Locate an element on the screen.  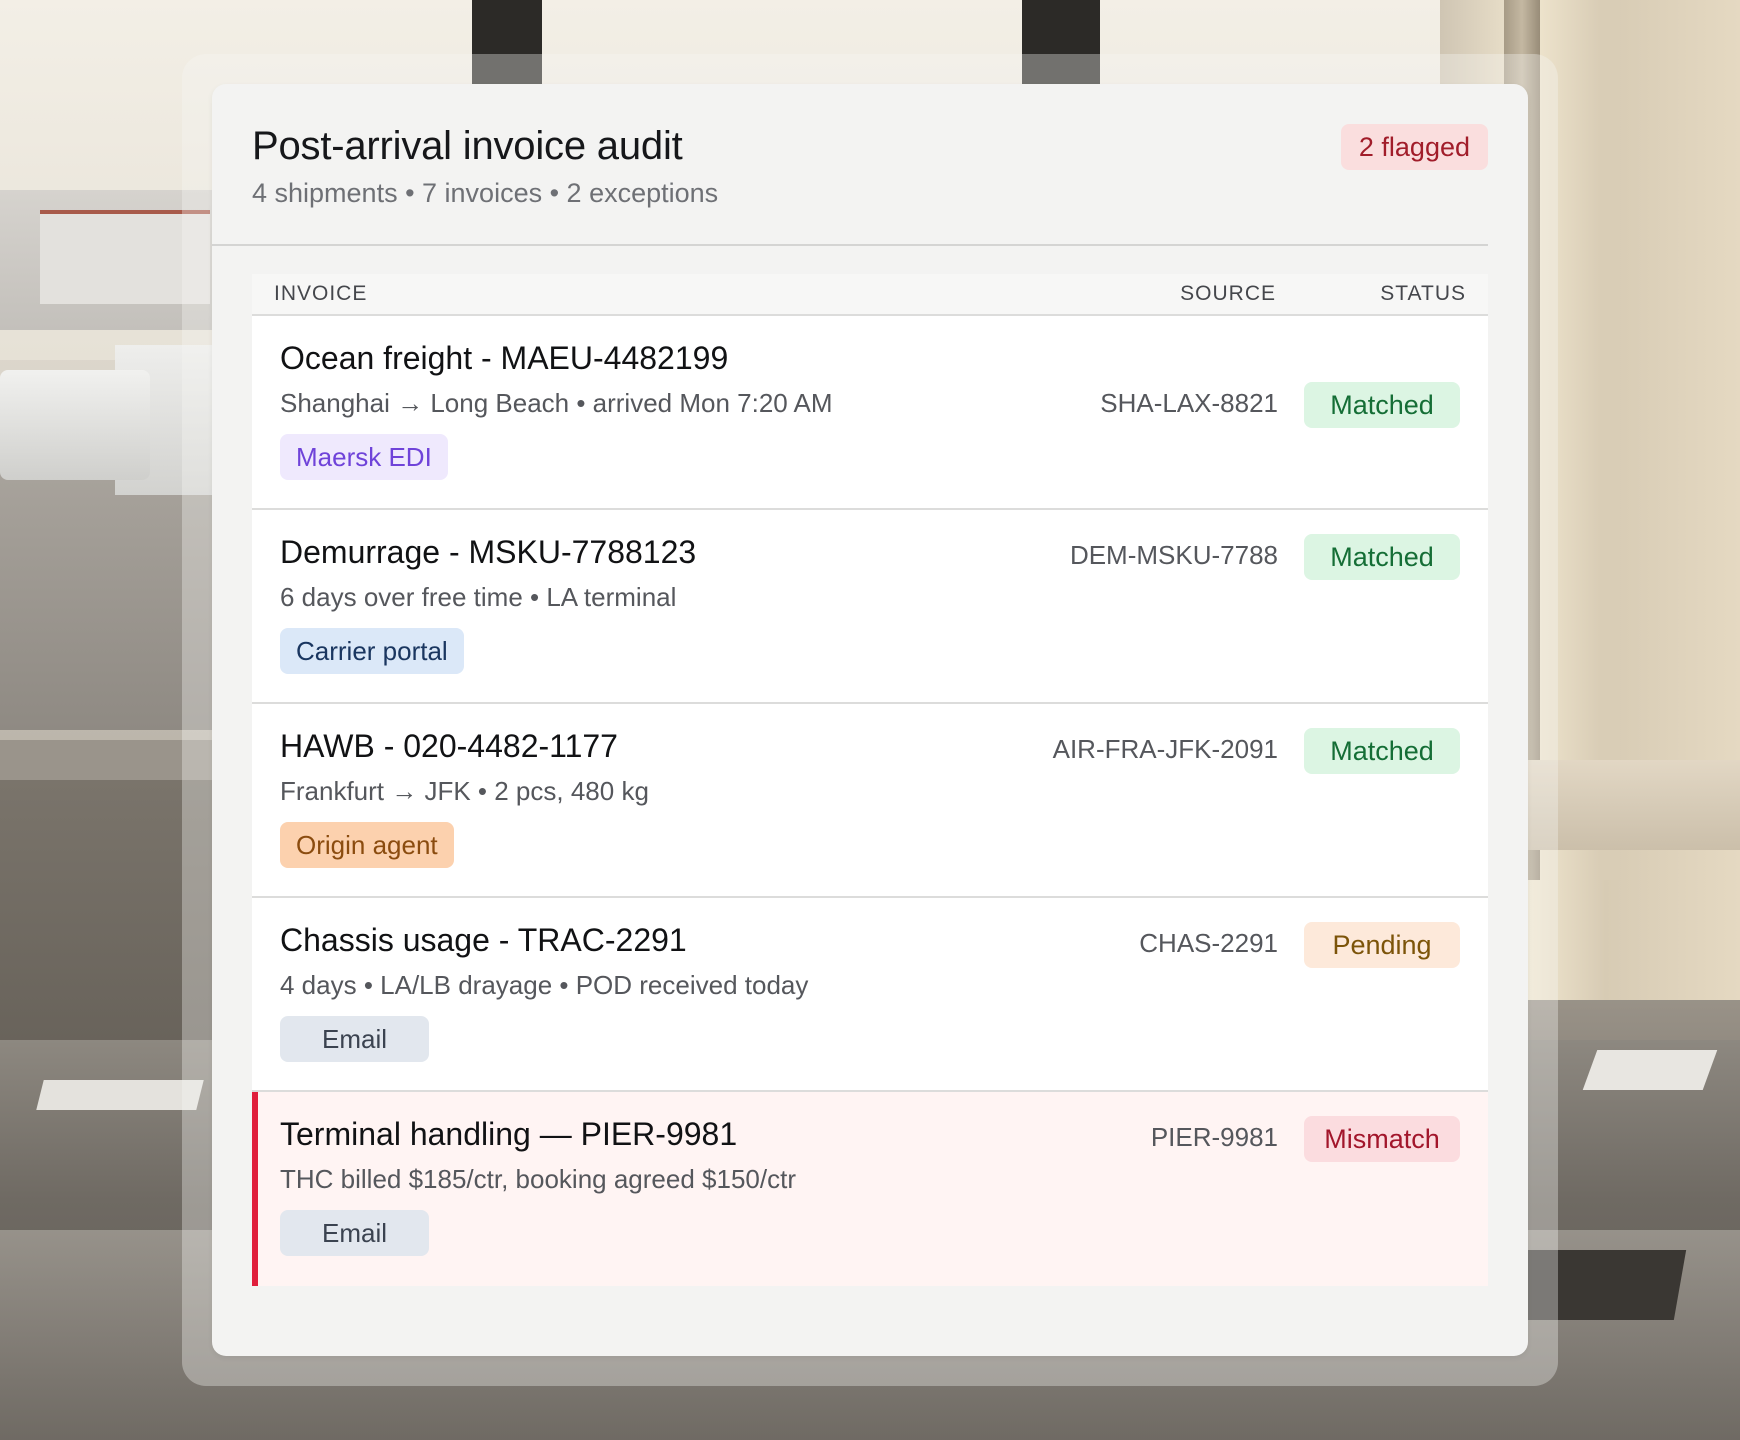
source-reference: AIR-FRA-JFK-2091 is located at coordinates (1165, 749).